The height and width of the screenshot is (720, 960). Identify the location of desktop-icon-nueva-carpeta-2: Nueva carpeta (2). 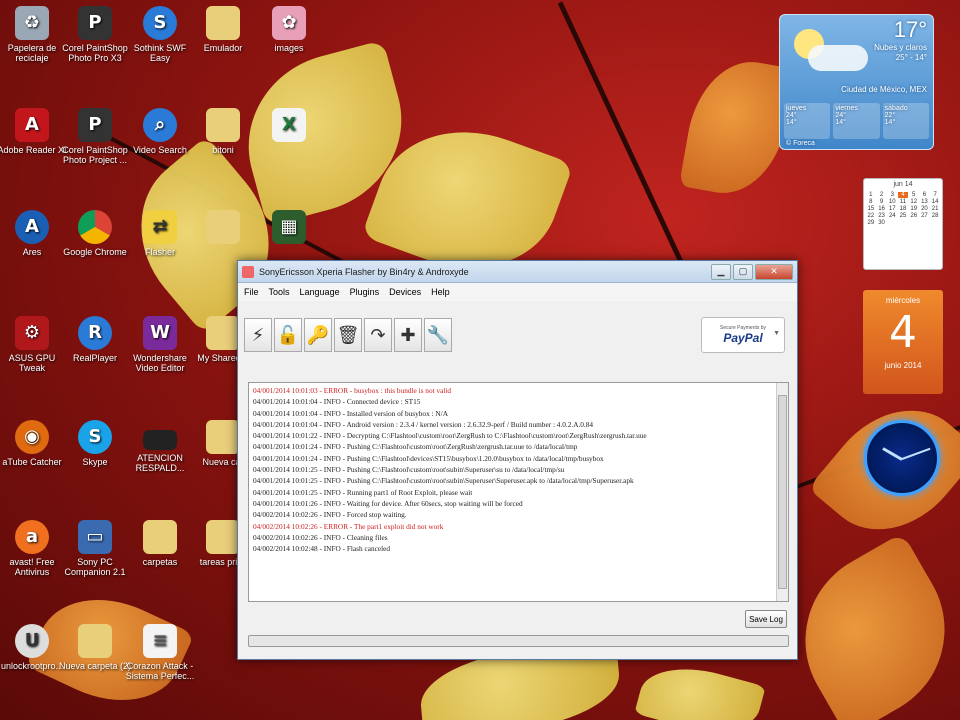
(95, 647).